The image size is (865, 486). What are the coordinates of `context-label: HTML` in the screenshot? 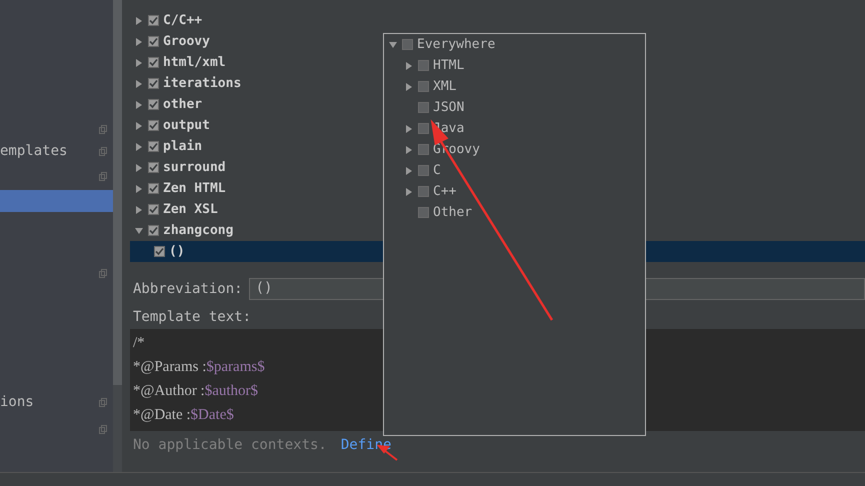 It's located at (448, 65).